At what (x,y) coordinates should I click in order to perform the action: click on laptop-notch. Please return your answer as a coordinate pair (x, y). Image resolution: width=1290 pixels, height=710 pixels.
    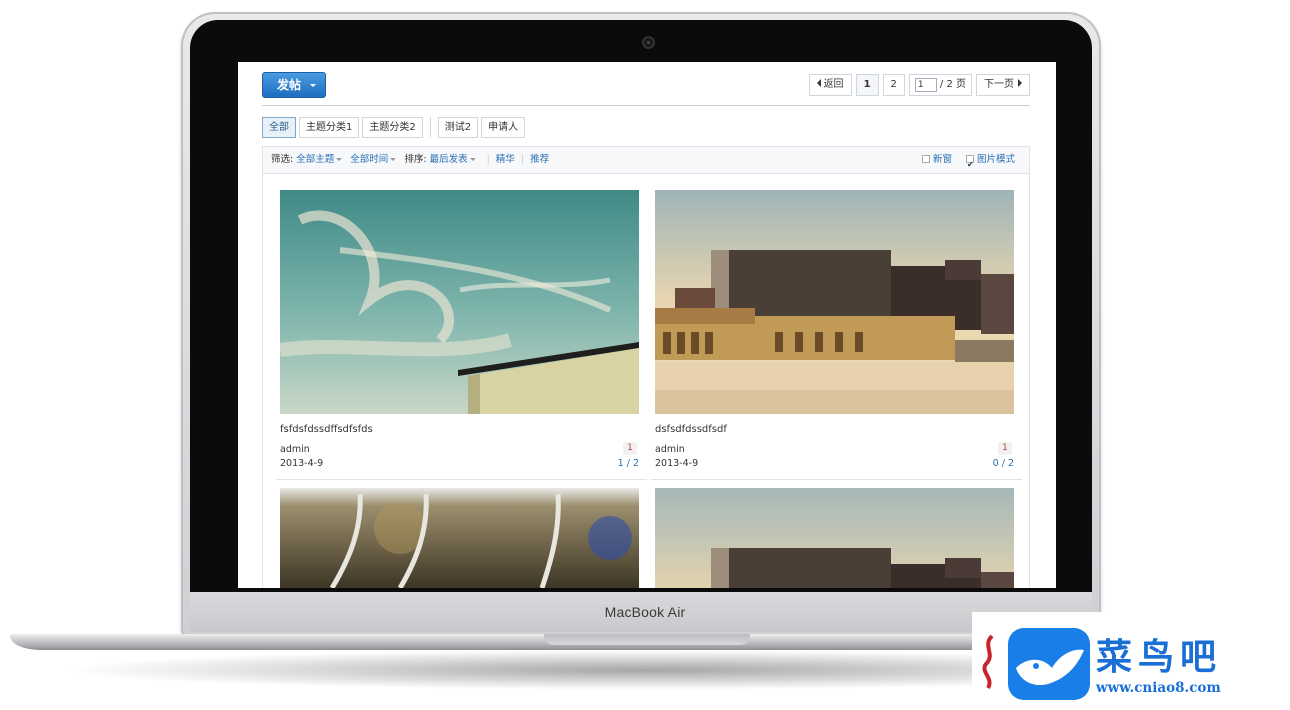
    Looking at the image, I should click on (647, 639).